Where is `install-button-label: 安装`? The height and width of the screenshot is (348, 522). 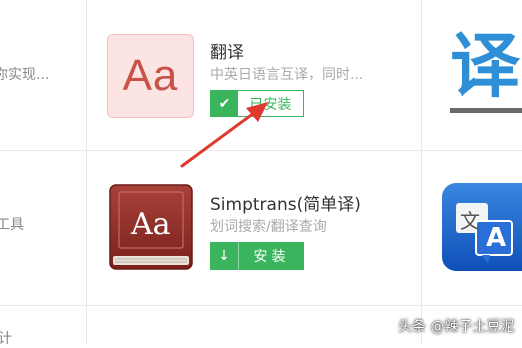
install-button-label: 安装 is located at coordinates (271, 257).